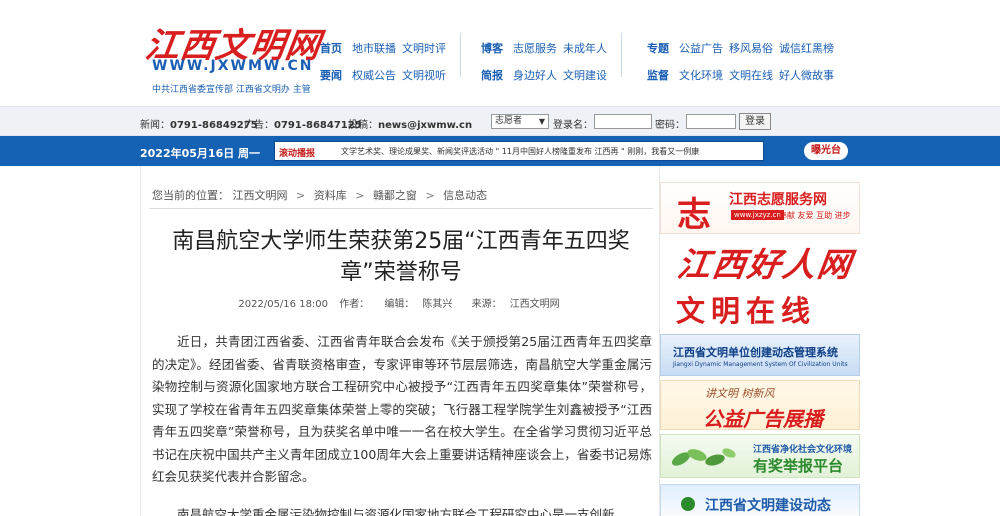 The image size is (1000, 516). What do you see at coordinates (374, 75) in the screenshot?
I see `nav-official-notices: 权威公告` at bounding box center [374, 75].